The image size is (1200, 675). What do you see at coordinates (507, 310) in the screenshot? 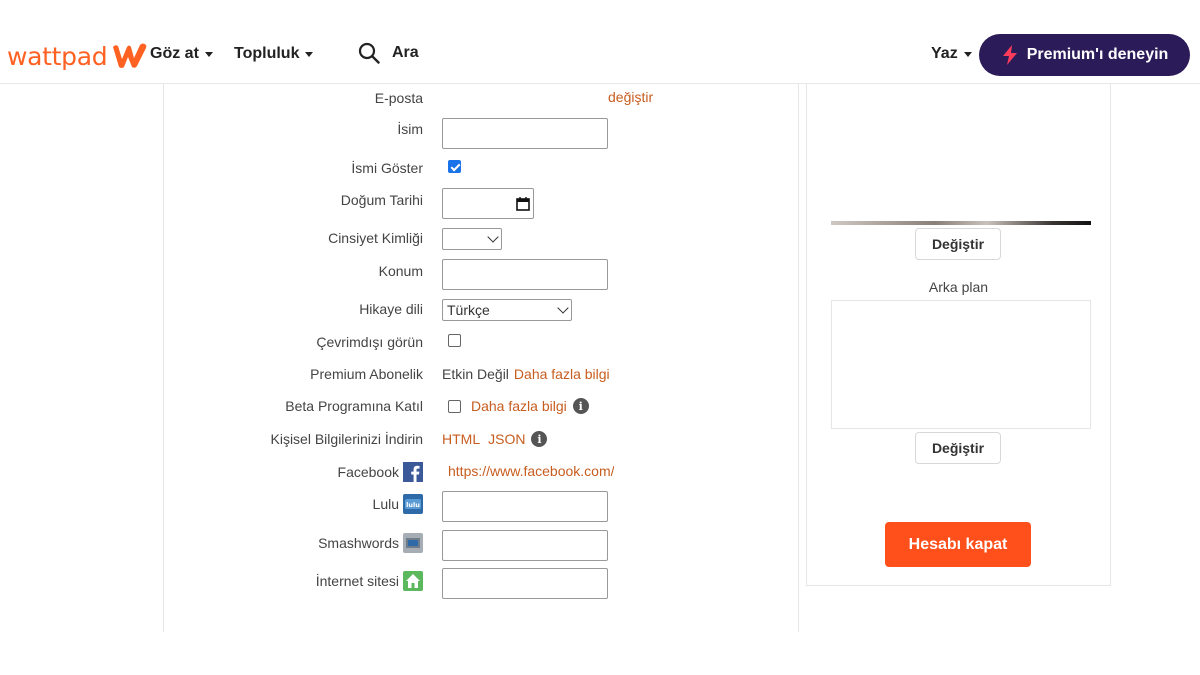
I see `story-language-select: Türkçe` at bounding box center [507, 310].